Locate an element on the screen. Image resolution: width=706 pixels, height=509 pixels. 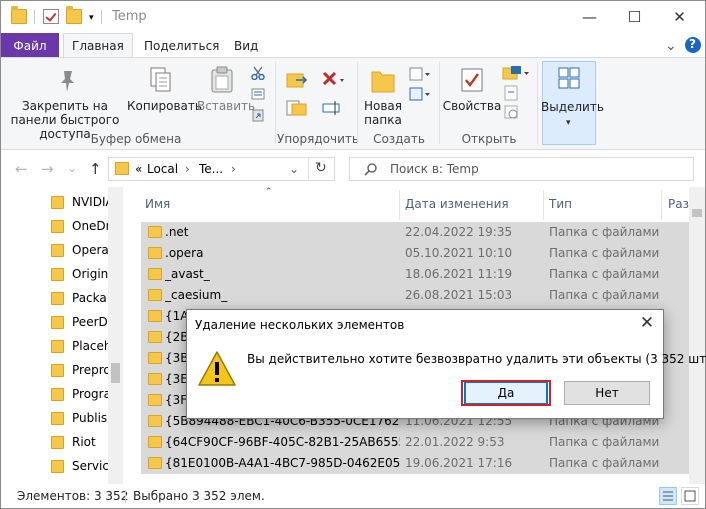
no-button: Нет is located at coordinates (607, 393).